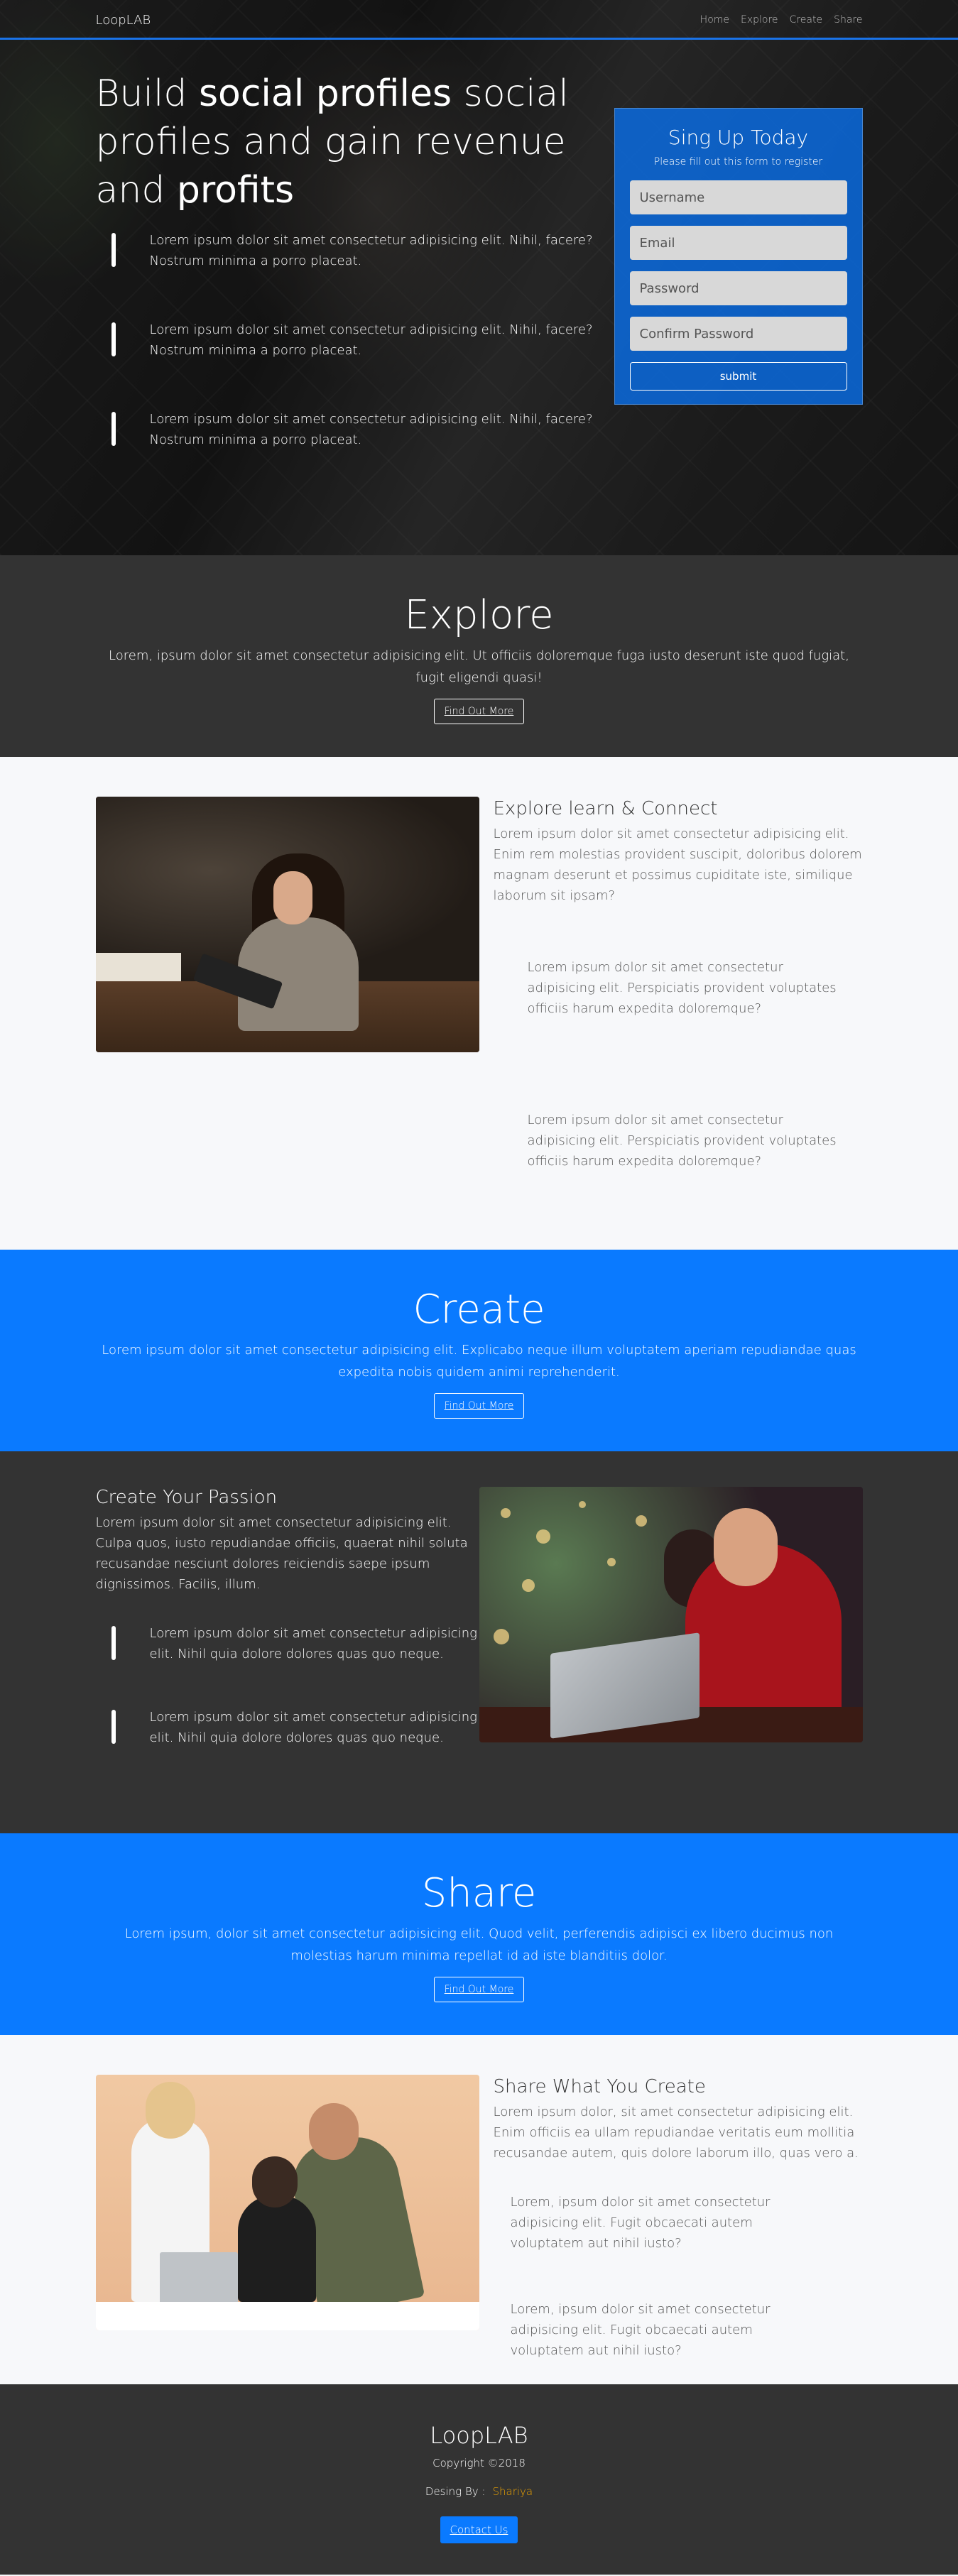 The image size is (958, 2576). Describe the element at coordinates (759, 20) in the screenshot. I see `nav-link-explore: Explore` at that location.